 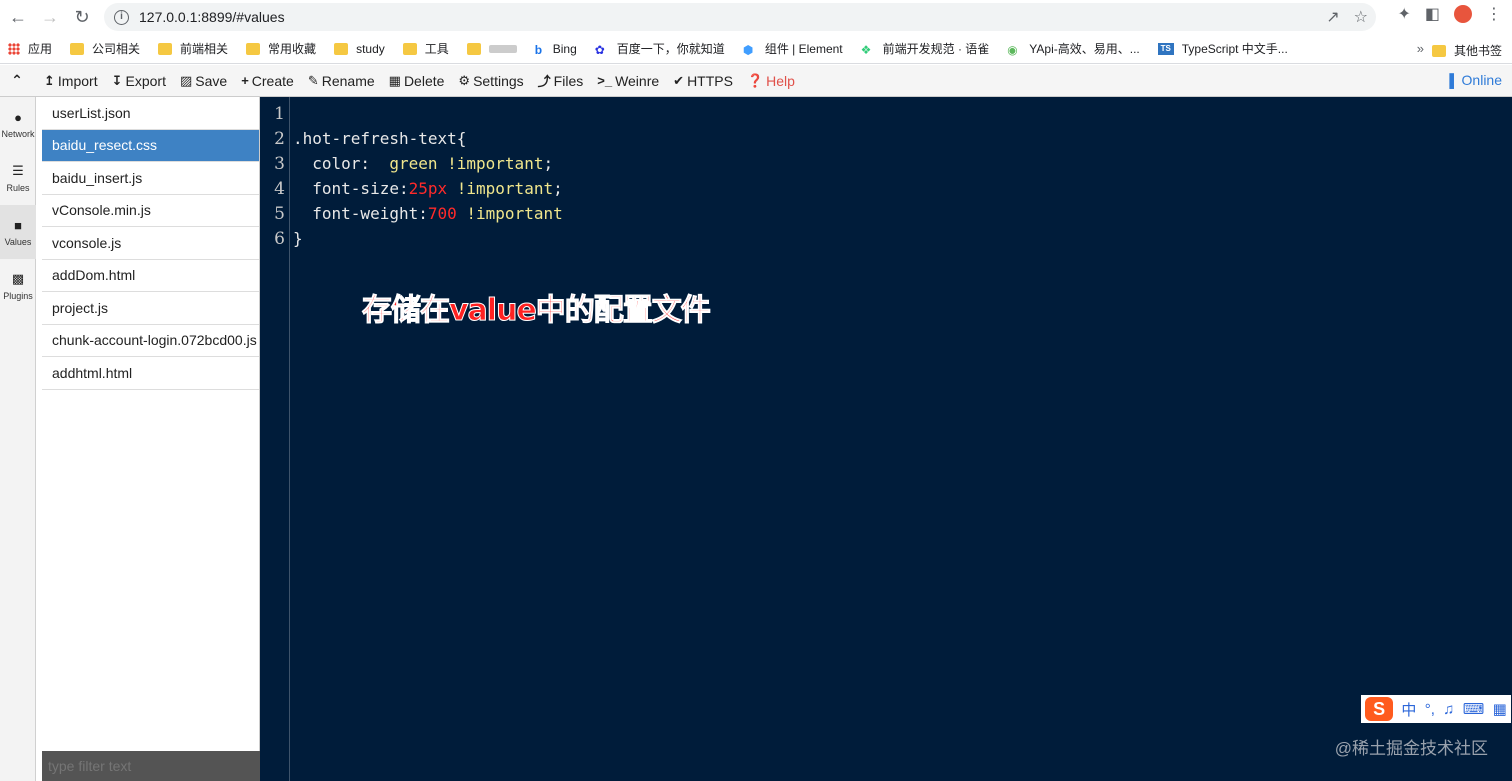 What do you see at coordinates (150, 145) in the screenshot?
I see `file-item-selected: baidu_resect.css` at bounding box center [150, 145].